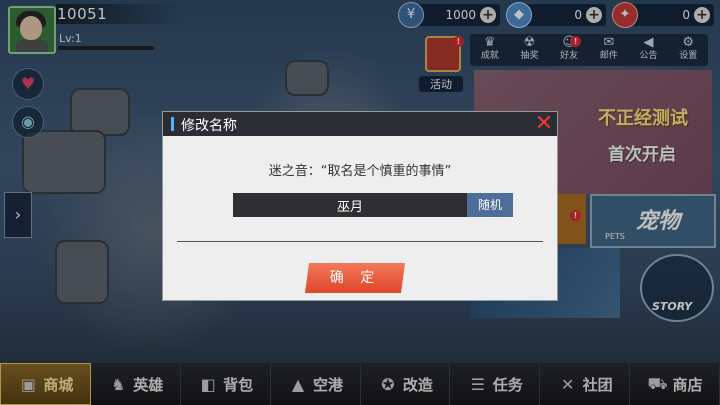  Describe the element at coordinates (490, 205) in the screenshot. I see `random-name-button: 随机` at that location.